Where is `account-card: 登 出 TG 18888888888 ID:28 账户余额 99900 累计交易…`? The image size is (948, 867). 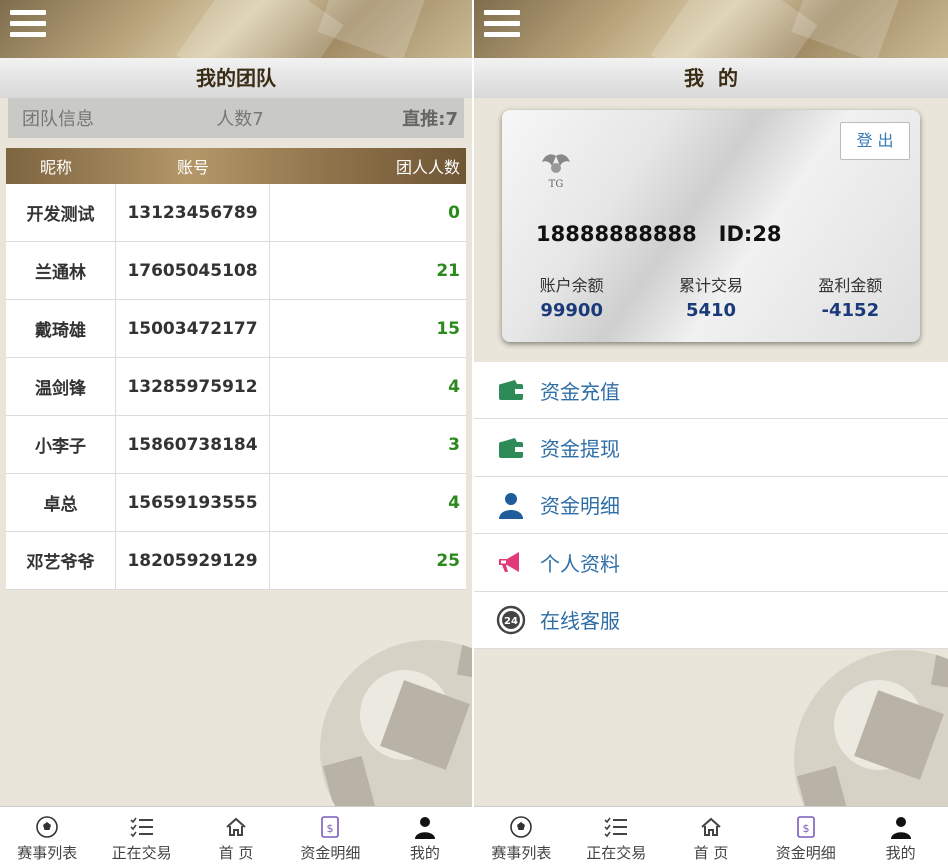 account-card: 登 出 TG 18888888888 ID:28 账户余额 99900 累计交易… is located at coordinates (711, 226).